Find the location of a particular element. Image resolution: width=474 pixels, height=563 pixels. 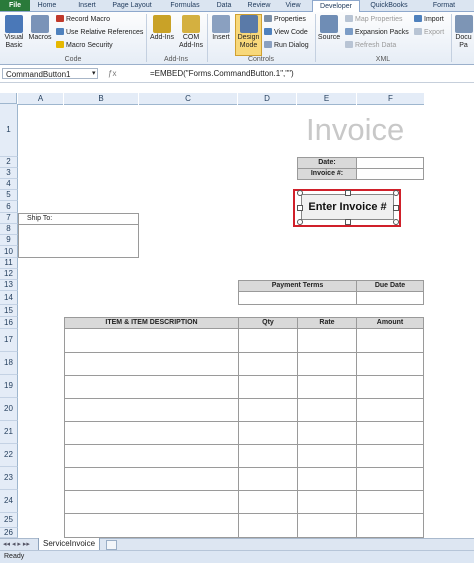

due-date-cell is located at coordinates (390, 298).